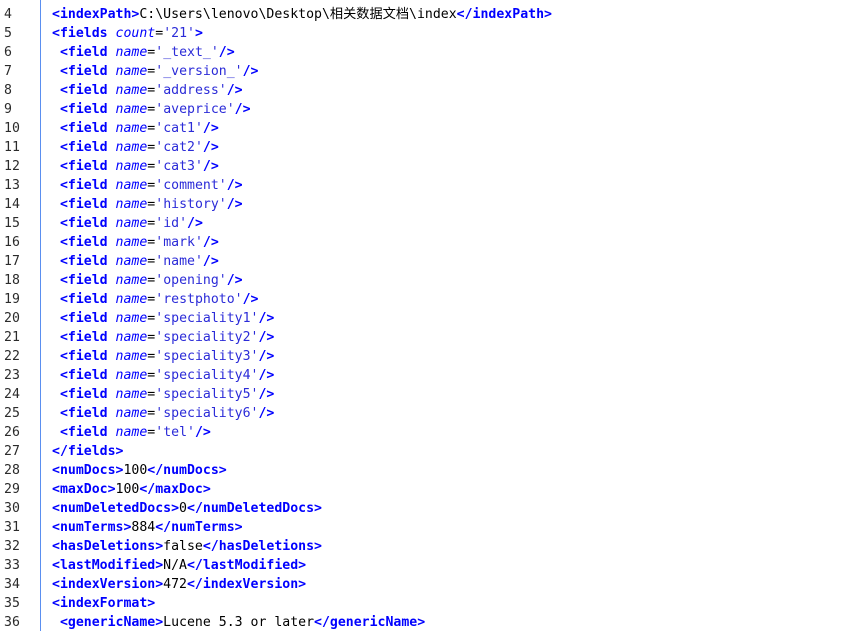 This screenshot has height=631, width=856. I want to click on xml-tag: <numDeletedDocs>, so click(116, 508).